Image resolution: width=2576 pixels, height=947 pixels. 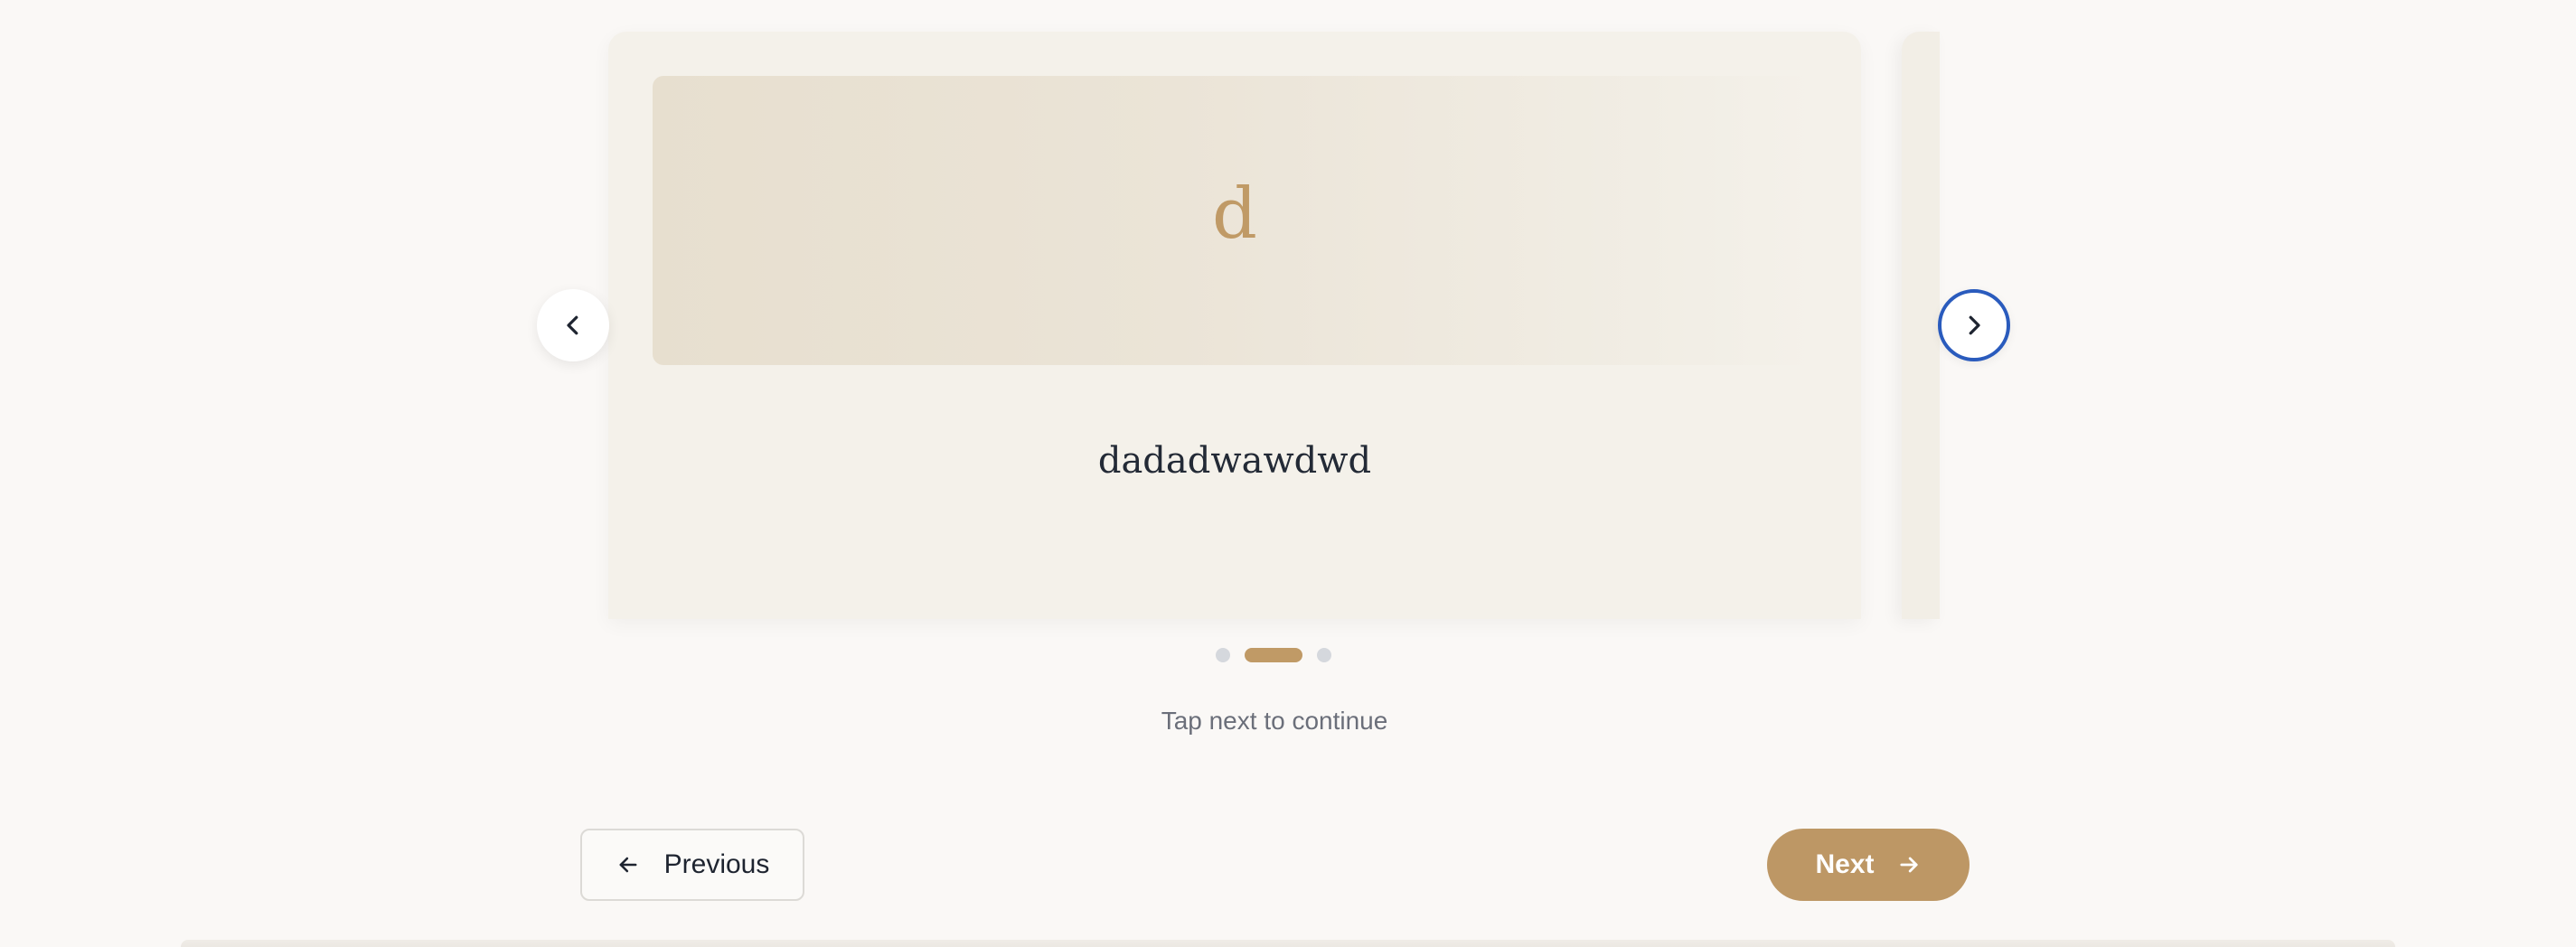 I want to click on next-button: Next, so click(x=1868, y=865).